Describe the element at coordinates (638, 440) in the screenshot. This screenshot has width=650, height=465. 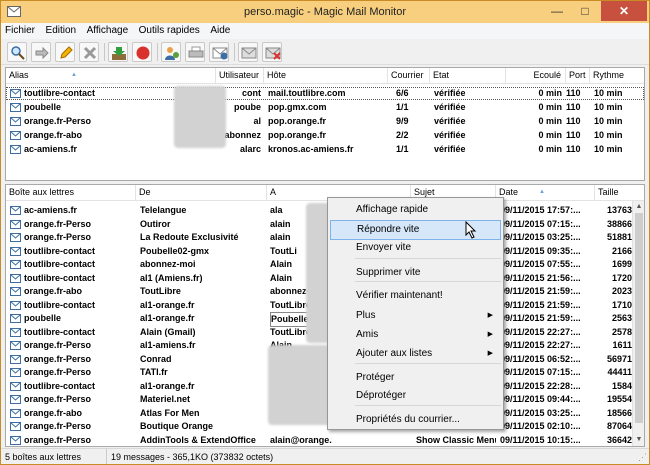
I see `scroll-down-icon: ▼` at that location.